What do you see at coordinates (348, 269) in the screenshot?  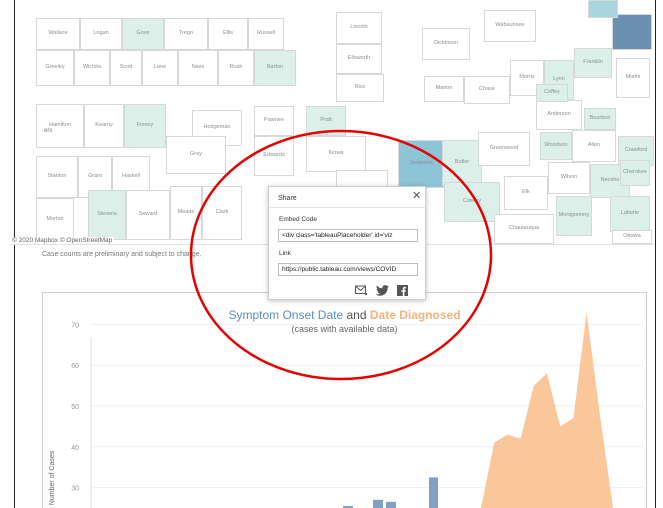 I see `link-field` at bounding box center [348, 269].